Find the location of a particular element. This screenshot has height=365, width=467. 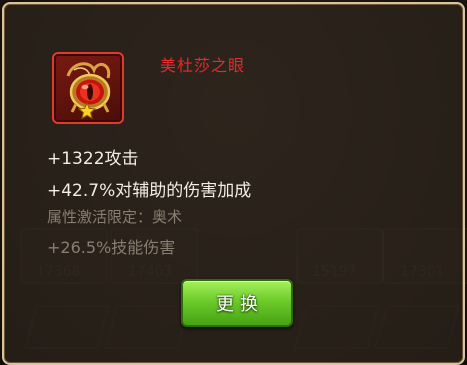

star-icon is located at coordinates (87, 111).